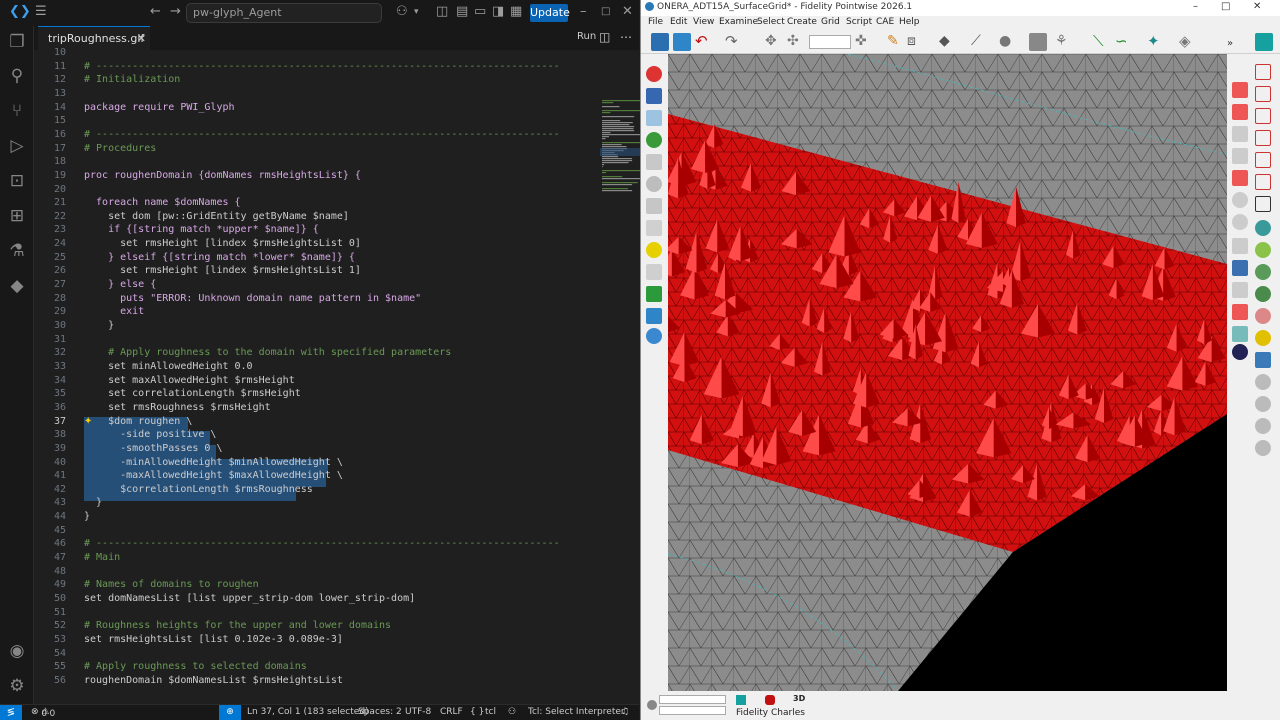 The height and width of the screenshot is (720, 1280). I want to click on create-curve-icon: ∽, so click(1124, 42).